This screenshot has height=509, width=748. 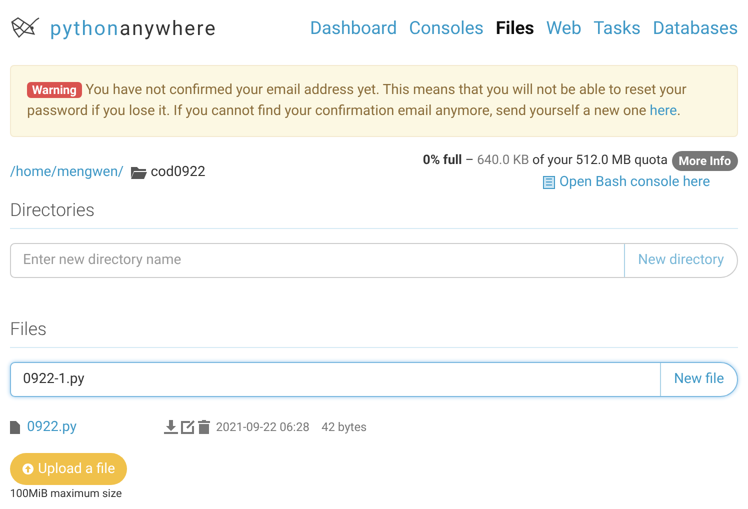 What do you see at coordinates (133, 28) in the screenshot?
I see `logo-text: pythonanywhere` at bounding box center [133, 28].